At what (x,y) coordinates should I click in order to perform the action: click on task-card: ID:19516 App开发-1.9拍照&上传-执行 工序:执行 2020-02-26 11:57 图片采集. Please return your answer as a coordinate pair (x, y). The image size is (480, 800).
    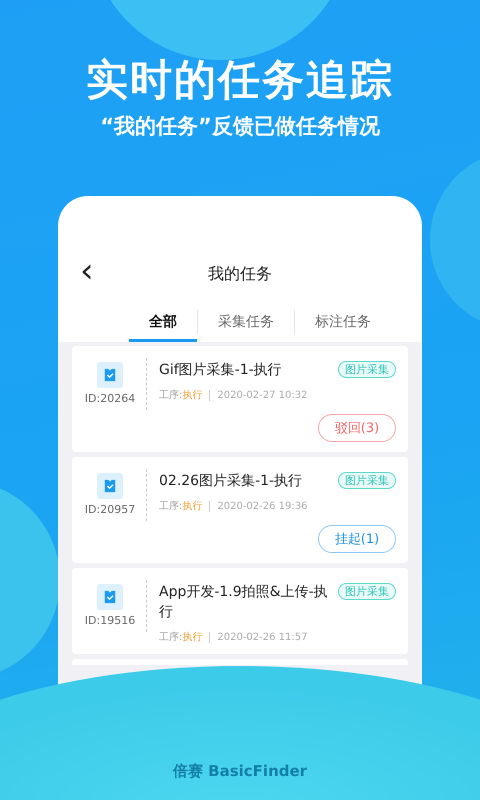
    Looking at the image, I should click on (240, 611).